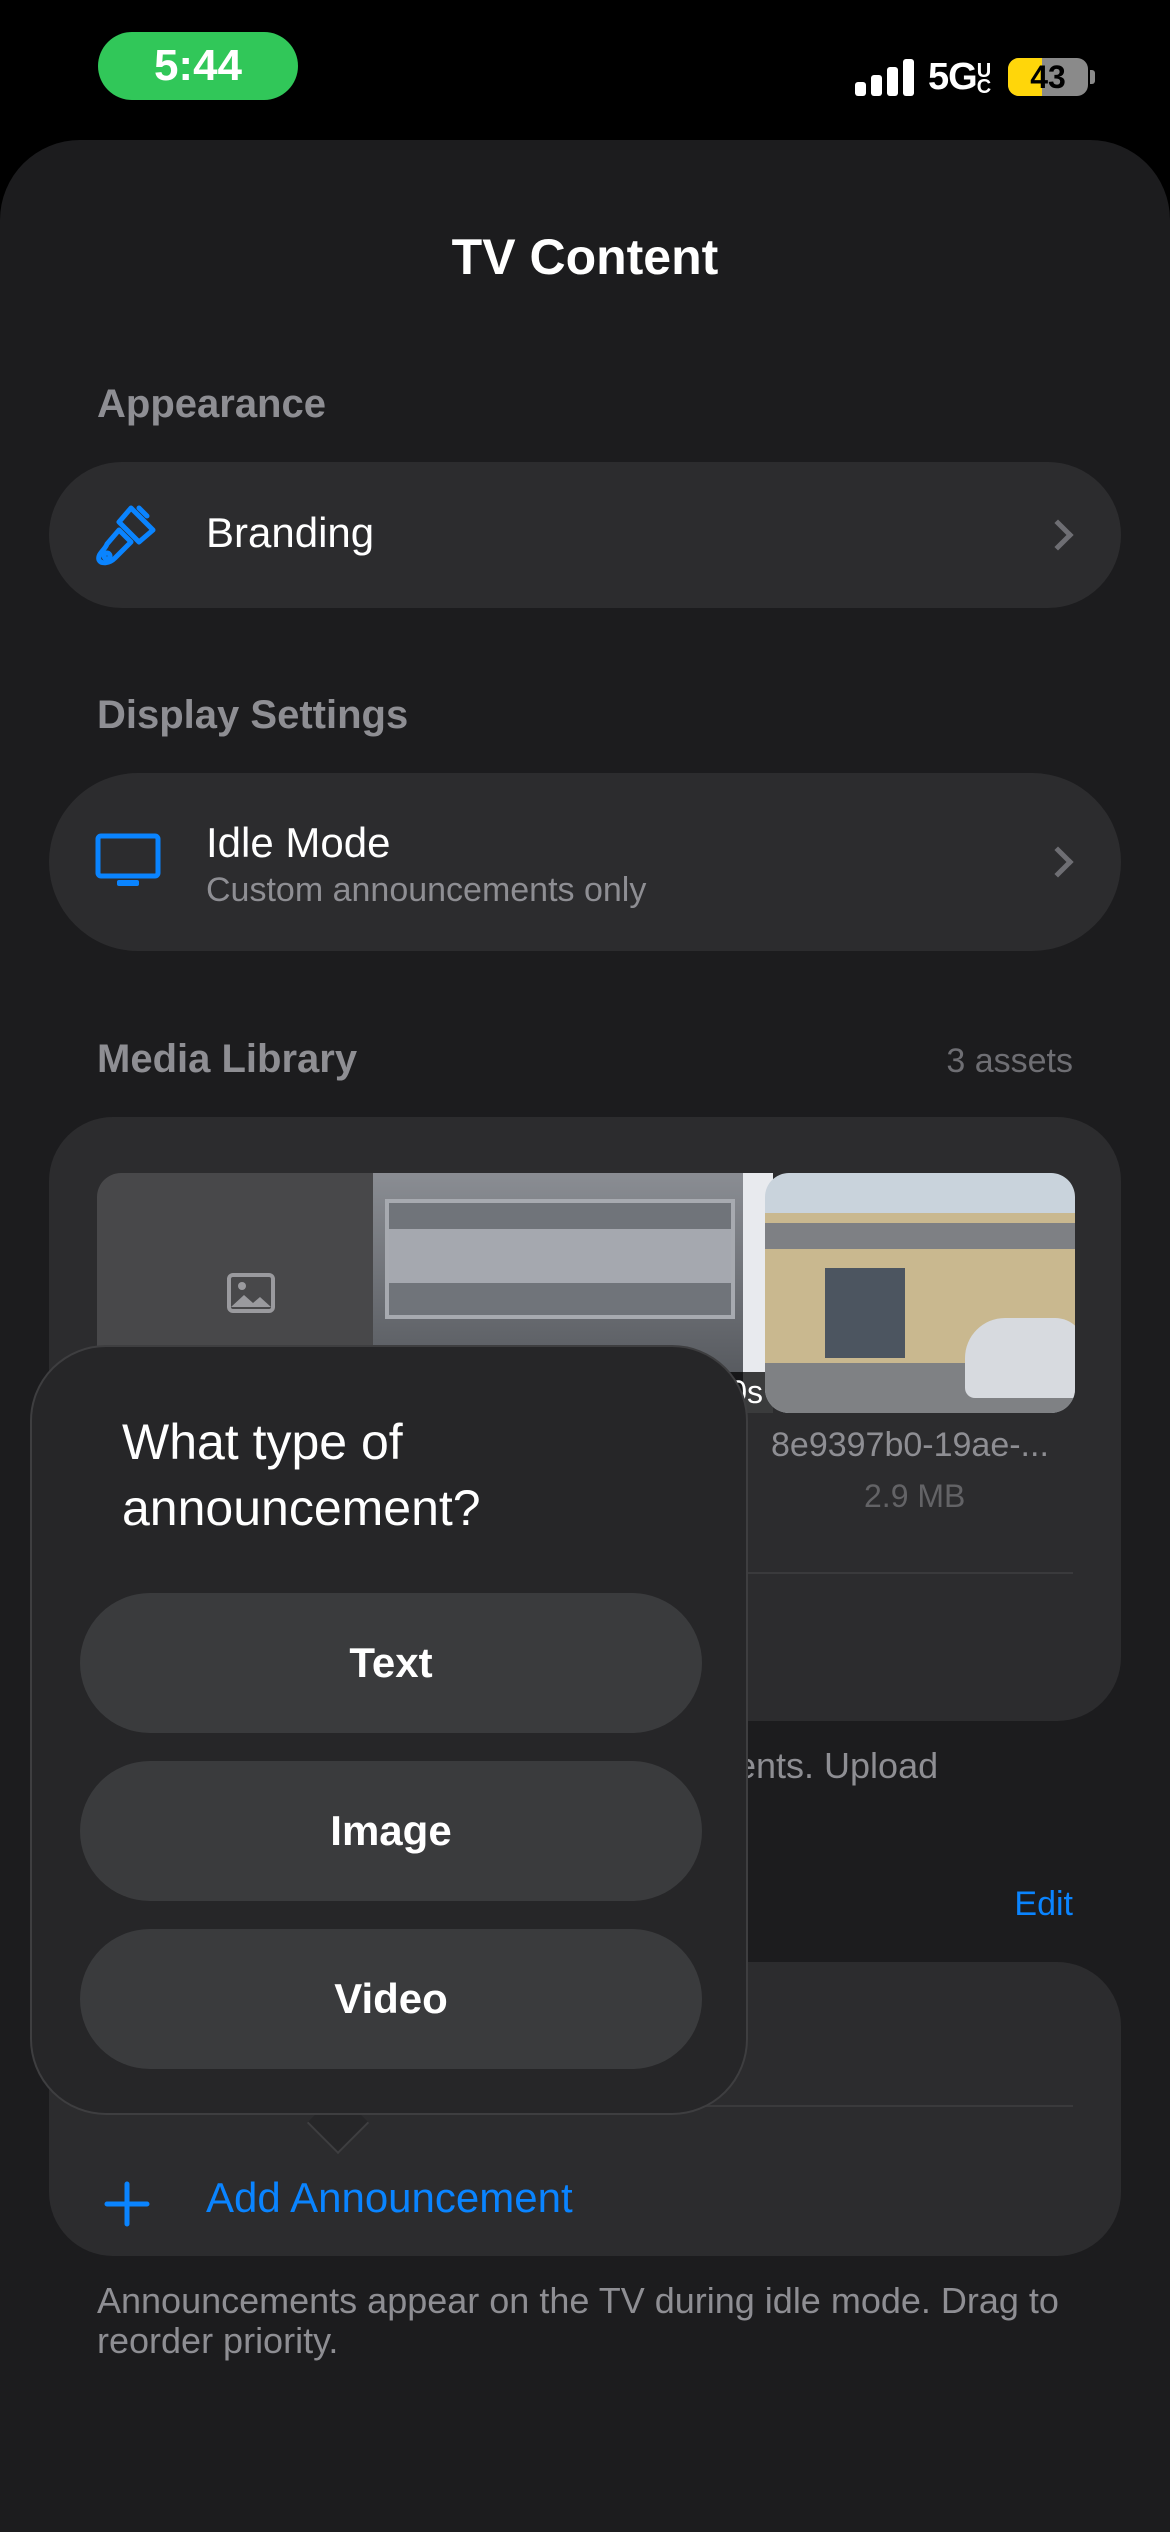 The height and width of the screenshot is (2532, 1170). Describe the element at coordinates (290, 532) in the screenshot. I see `branding-label: Branding` at that location.